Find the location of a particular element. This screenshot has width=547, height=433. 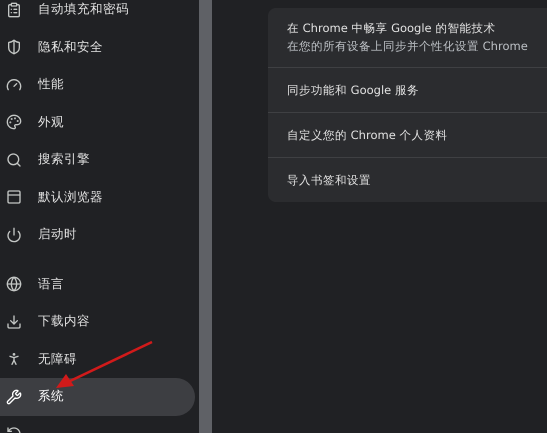

sidebar-item: 默认浏览器 is located at coordinates (97, 197).